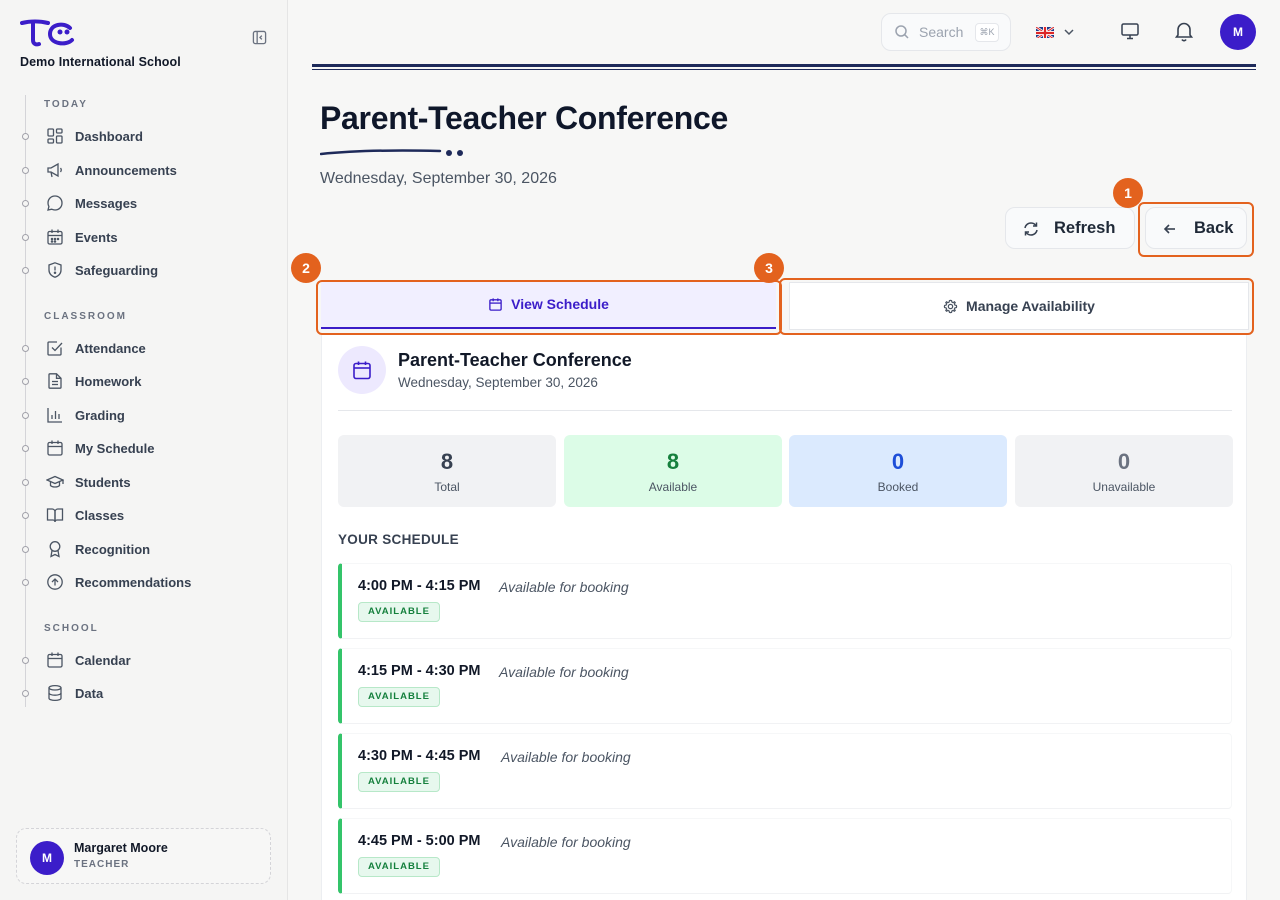  What do you see at coordinates (147, 237) in the screenshot?
I see `sidebar-item-events: Events` at bounding box center [147, 237].